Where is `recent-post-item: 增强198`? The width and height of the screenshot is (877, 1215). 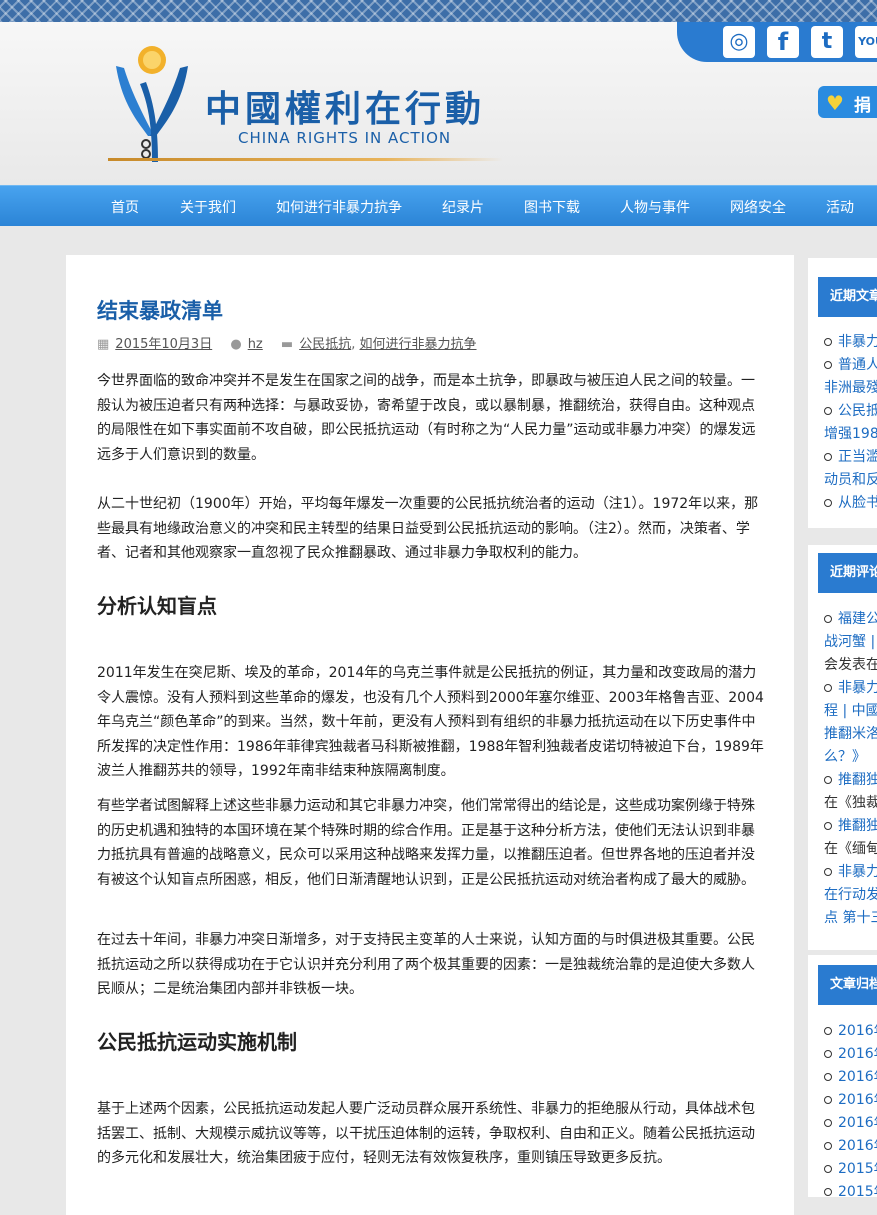 recent-post-item: 增强198 is located at coordinates (850, 434).